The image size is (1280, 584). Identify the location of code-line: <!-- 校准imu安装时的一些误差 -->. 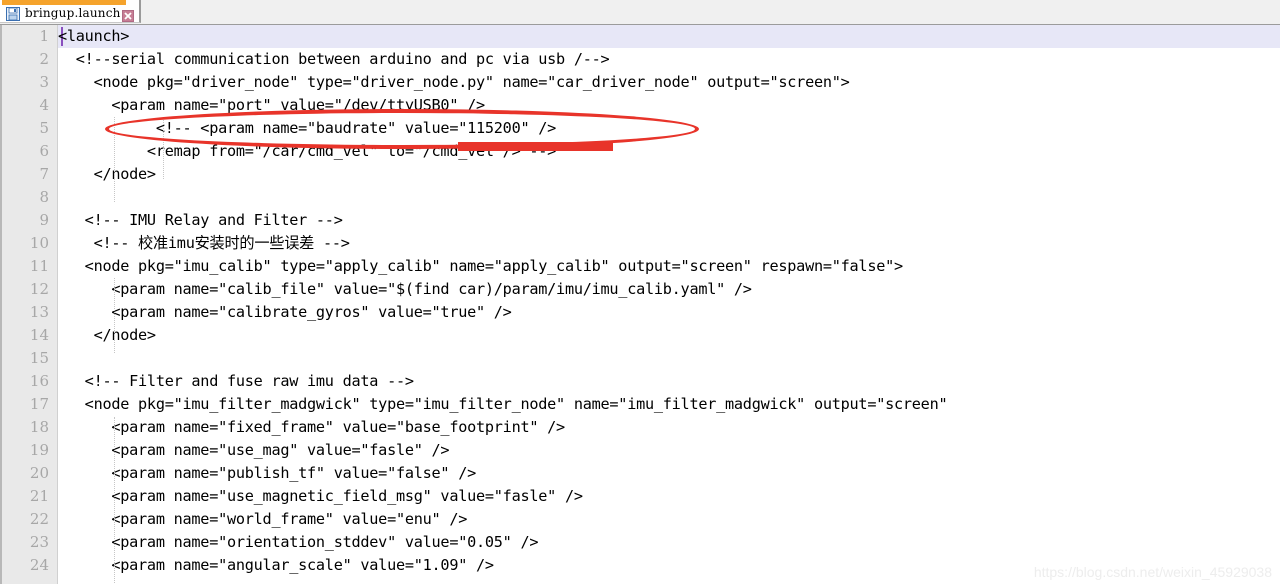
(204, 243).